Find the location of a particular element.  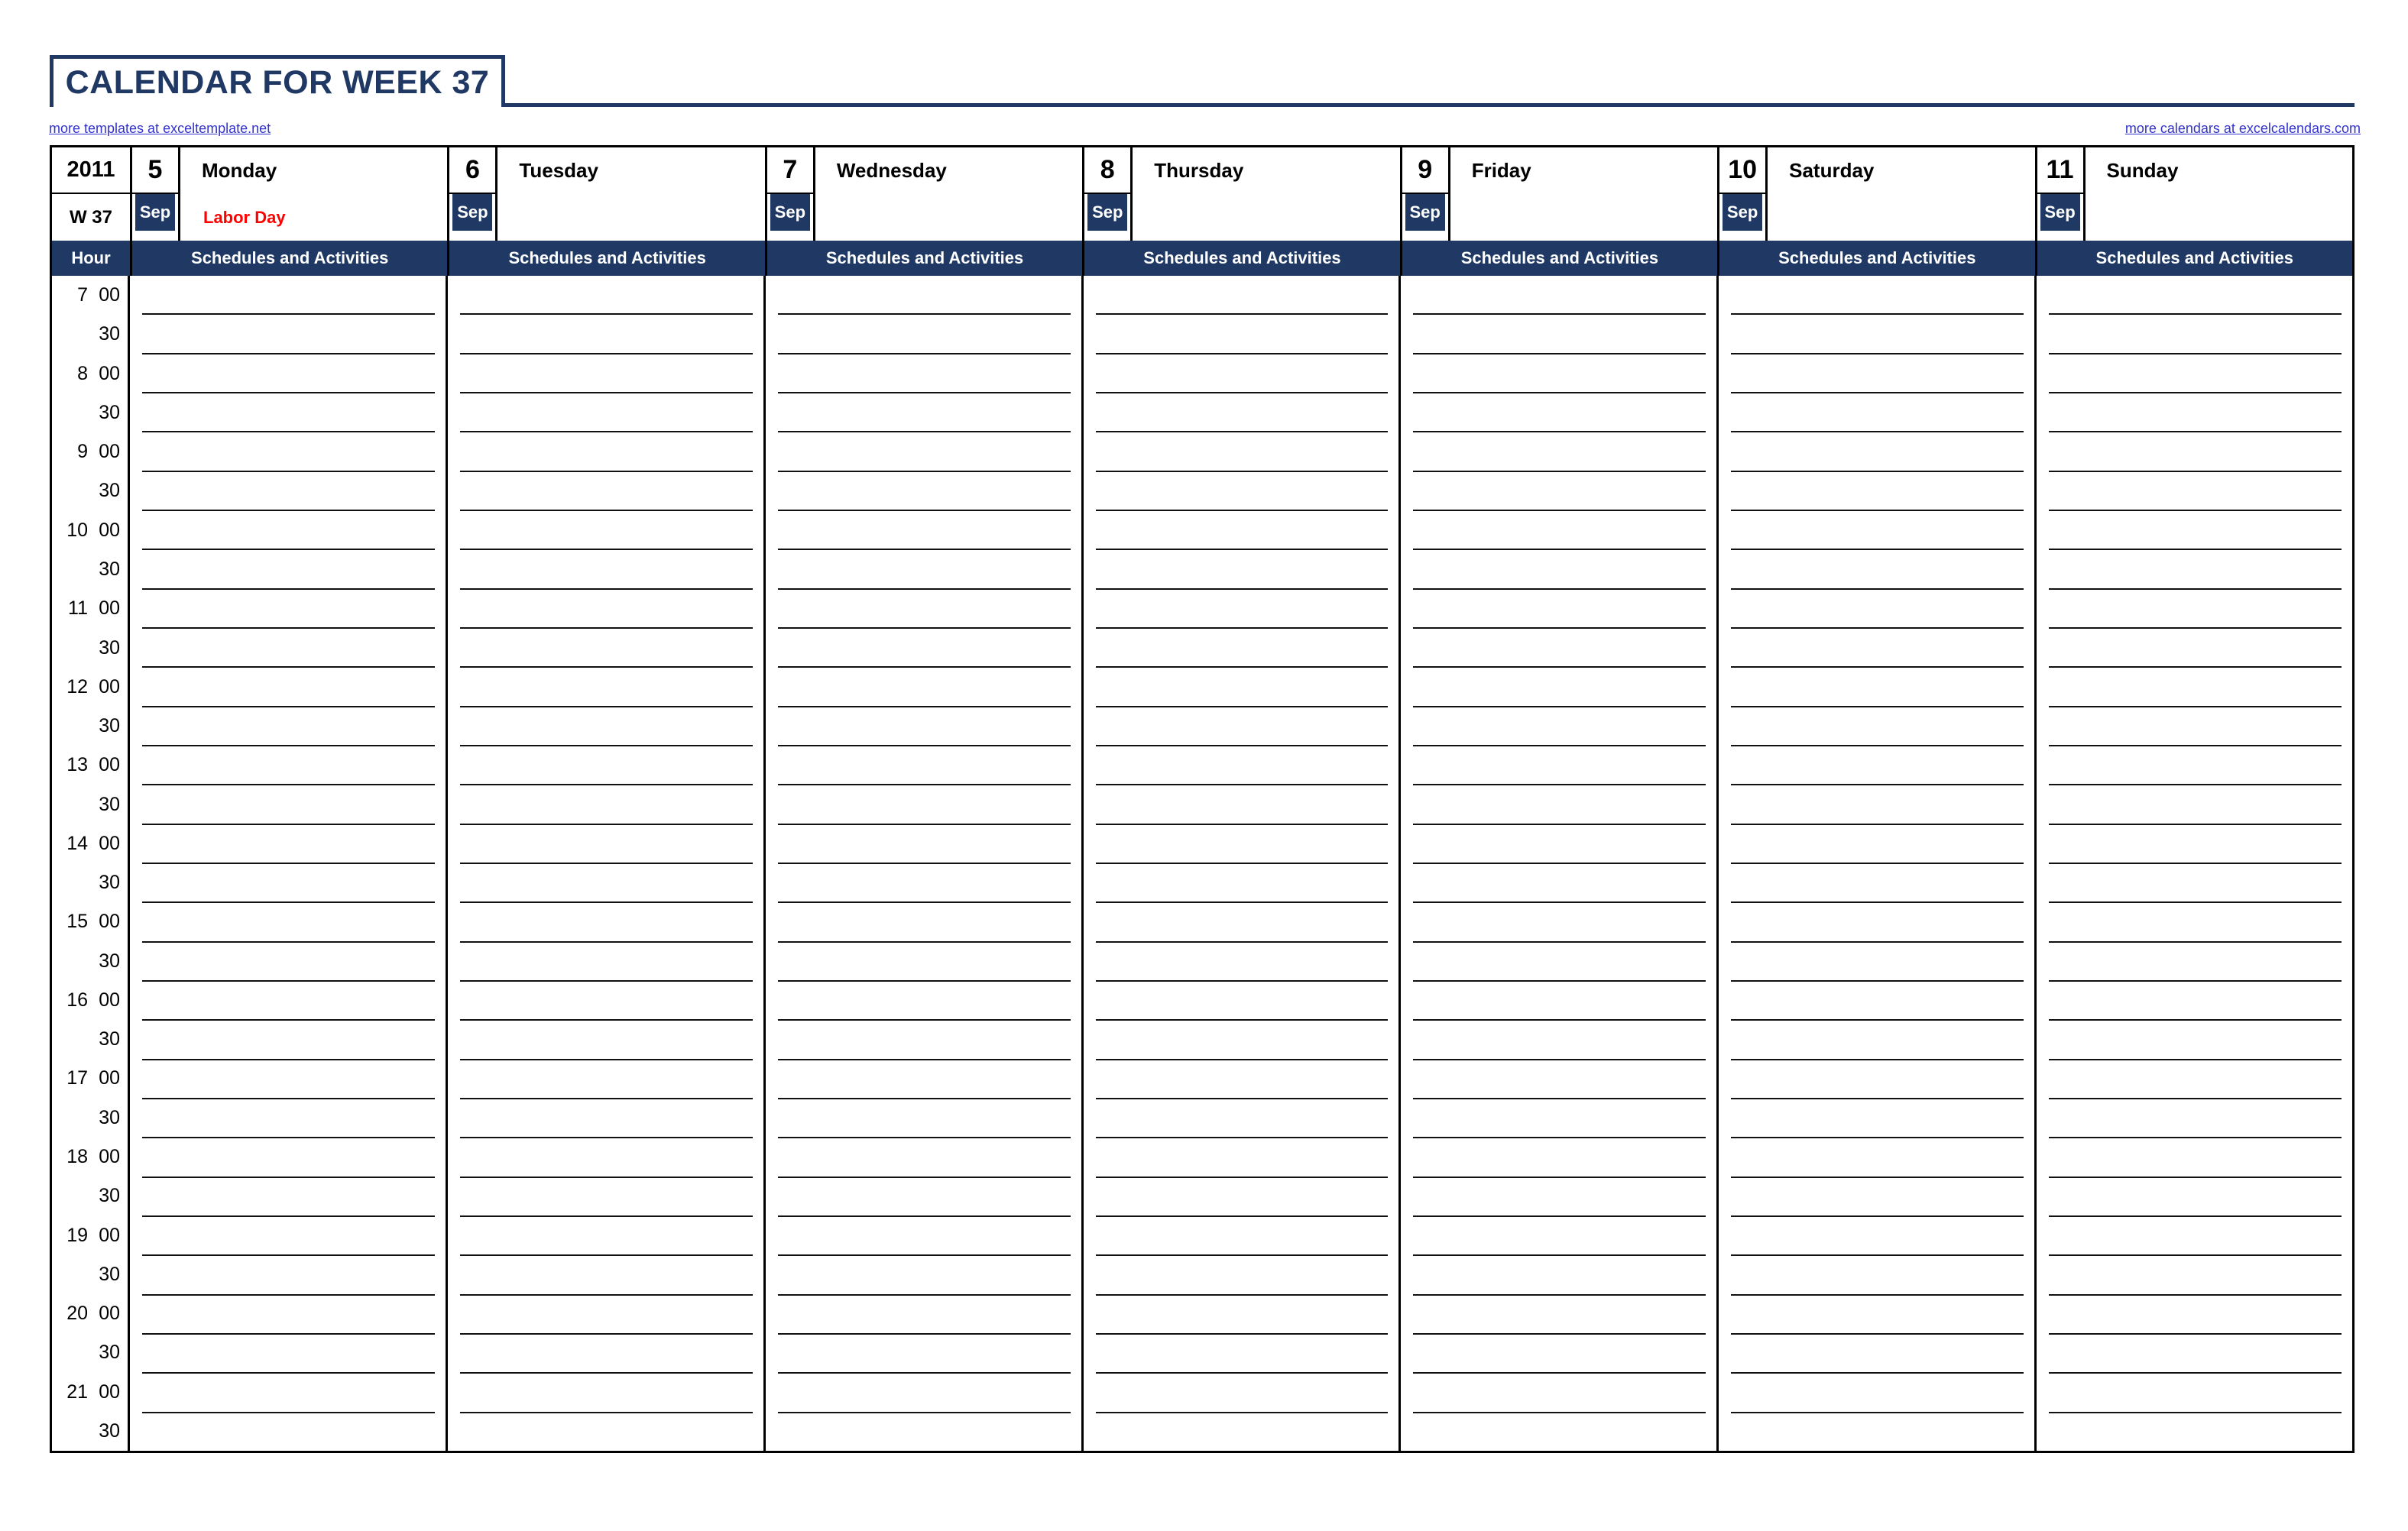

day-column-tuesday is located at coordinates (607, 863).